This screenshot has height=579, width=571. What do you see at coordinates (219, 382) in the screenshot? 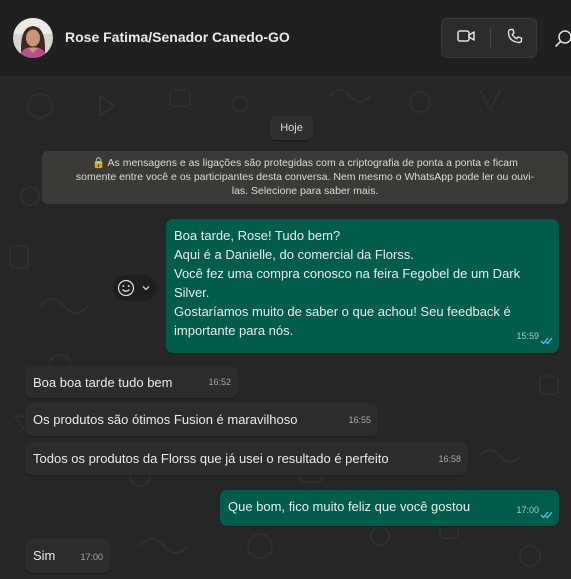
I see `message-time: 16:52` at bounding box center [219, 382].